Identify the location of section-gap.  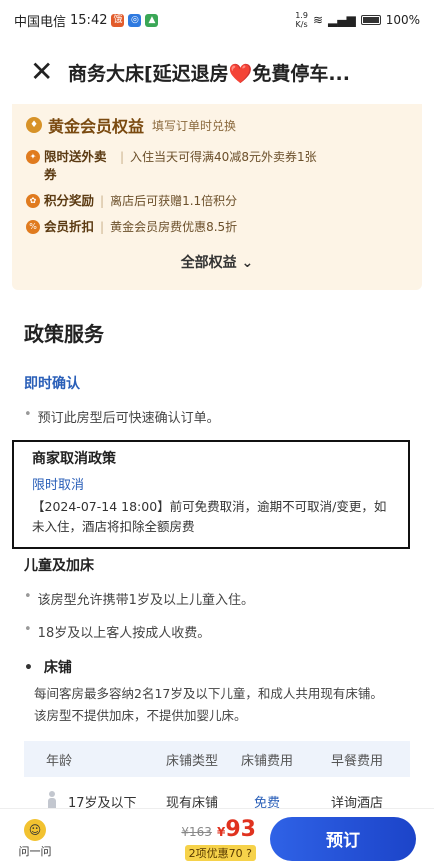
(217, 299).